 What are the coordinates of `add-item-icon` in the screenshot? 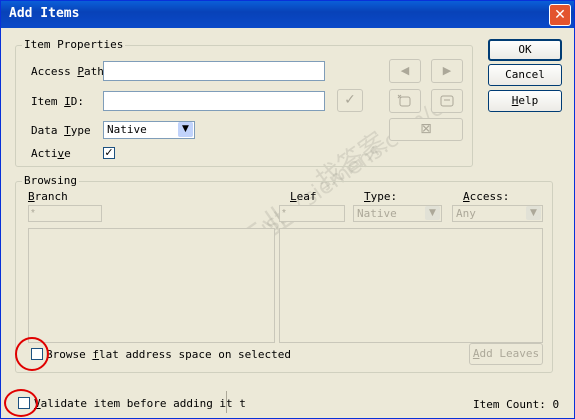 It's located at (404, 100).